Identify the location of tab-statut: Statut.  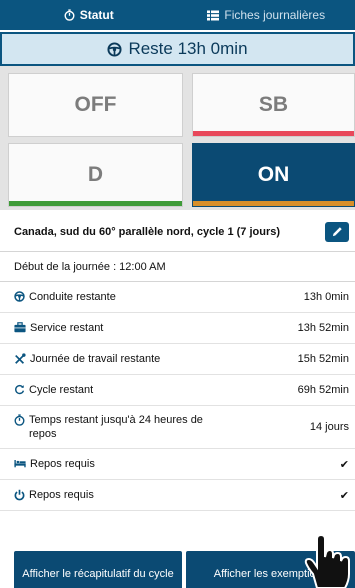
(89, 15).